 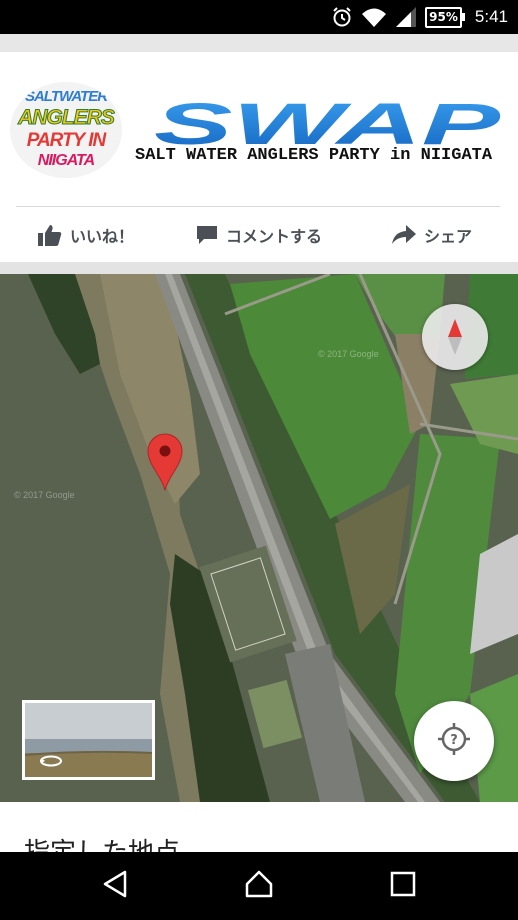 I want to click on cell-signal-icon, so click(x=406, y=17).